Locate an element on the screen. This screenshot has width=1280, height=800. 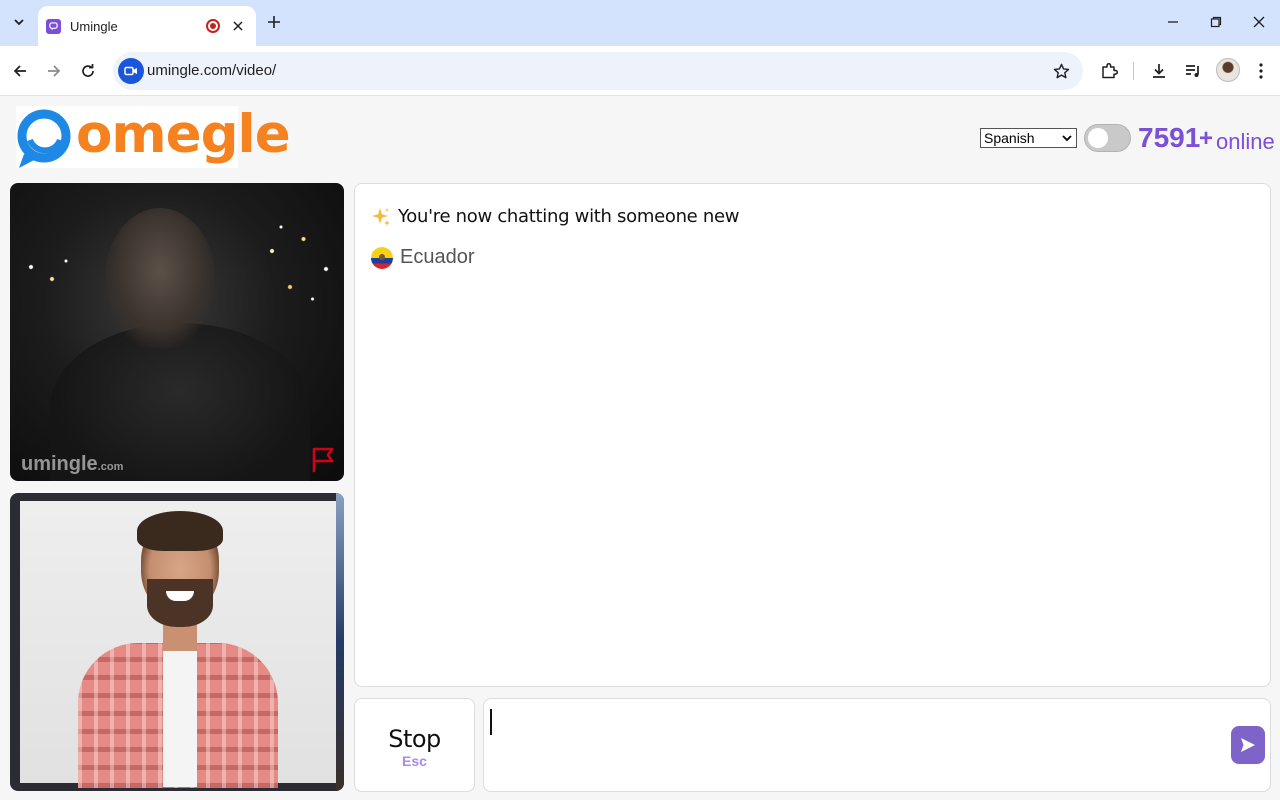
puzzle-icon is located at coordinates (1110, 70).